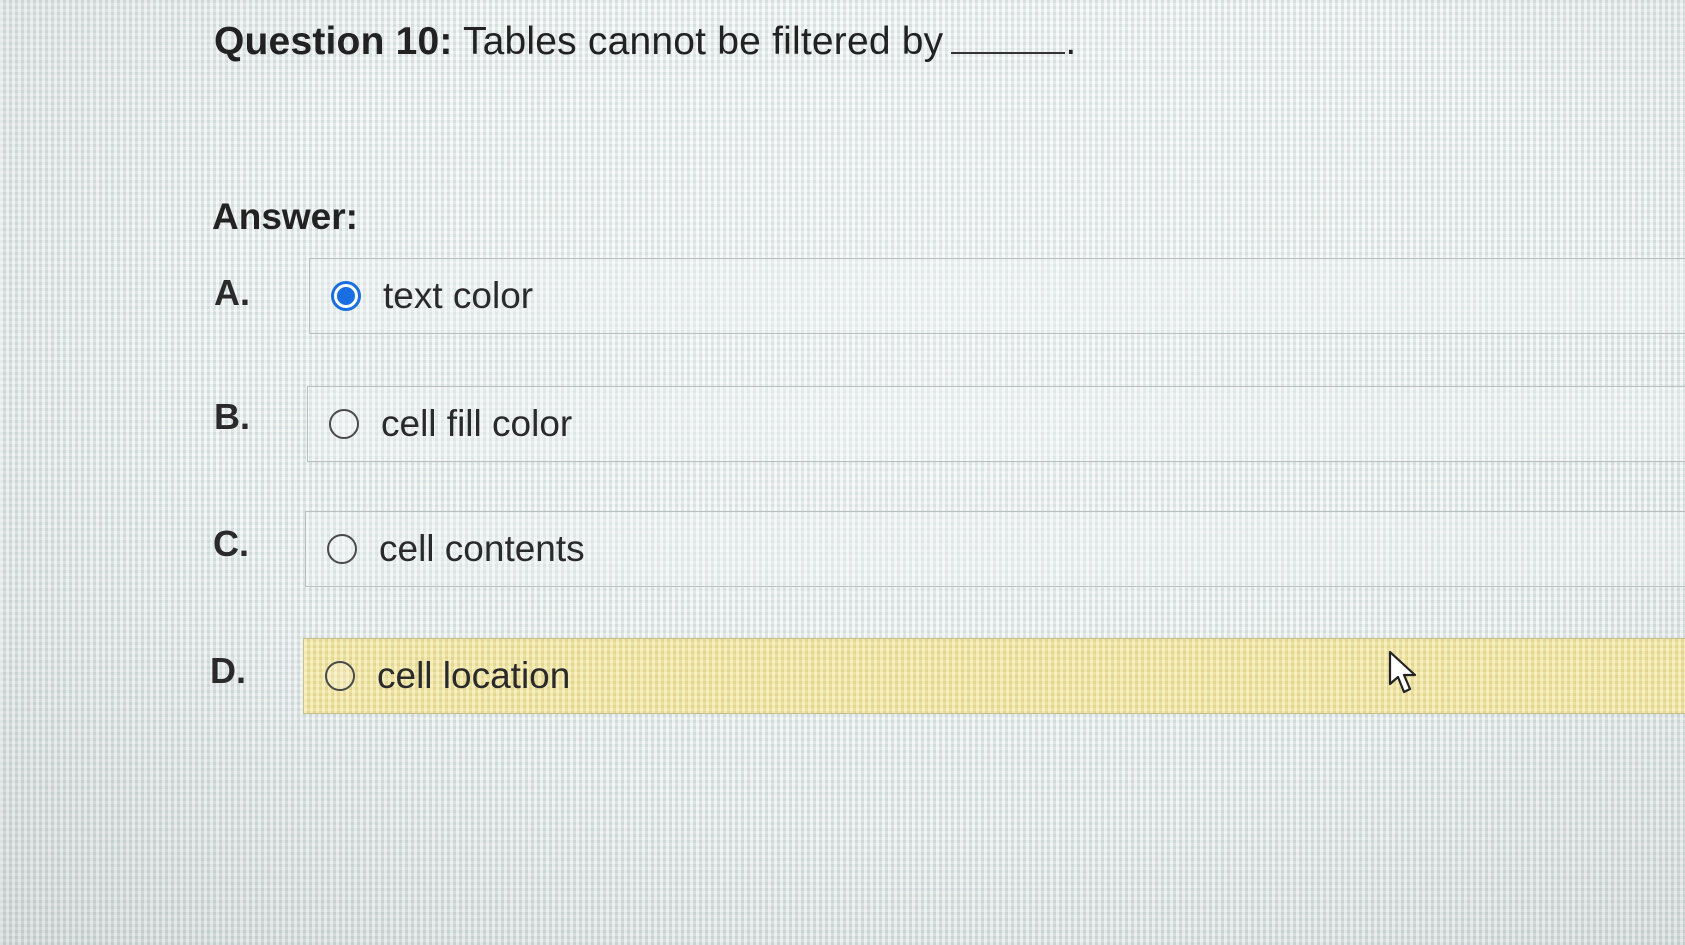  I want to click on arrow-cursor-icon, so click(1402, 672).